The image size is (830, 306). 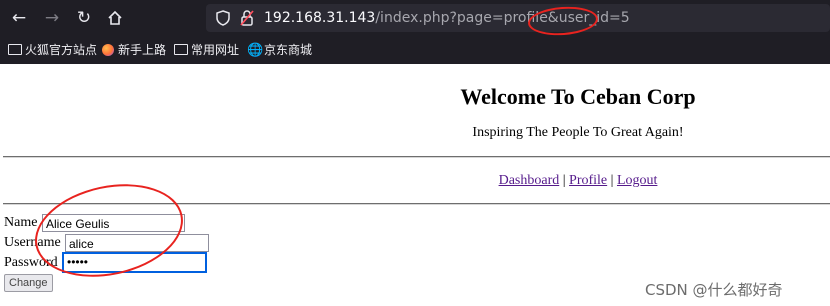 I want to click on password-label: Password, so click(x=31, y=262).